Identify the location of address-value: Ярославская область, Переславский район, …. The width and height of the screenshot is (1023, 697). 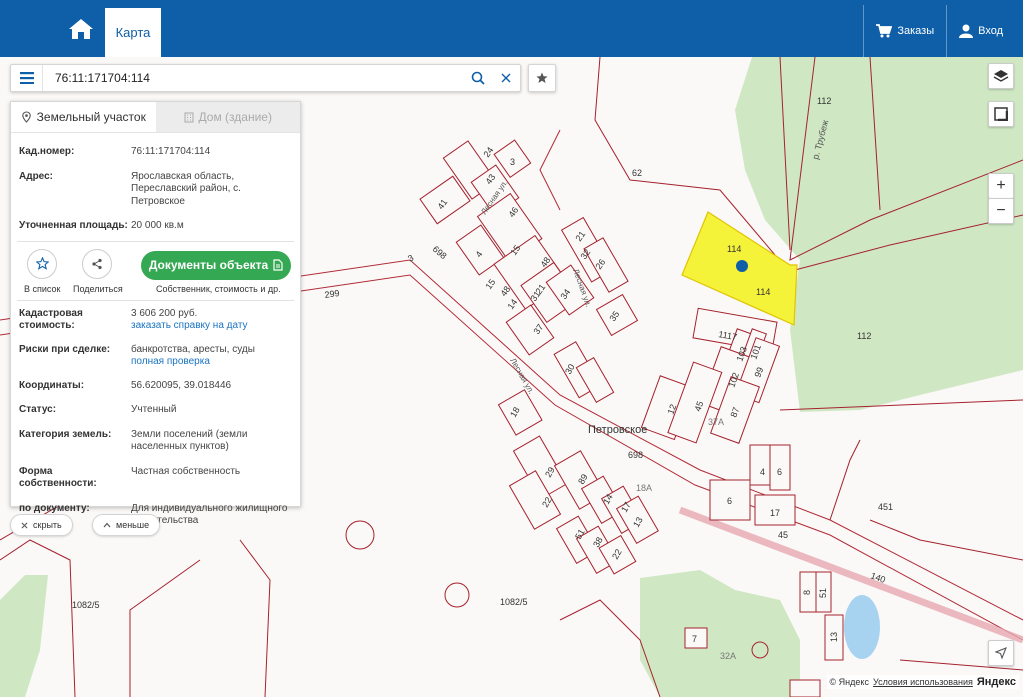
(211, 190).